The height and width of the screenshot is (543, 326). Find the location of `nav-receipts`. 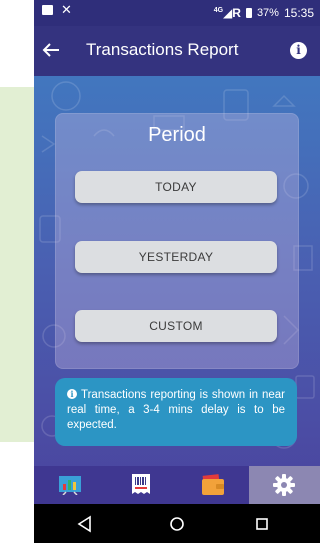

nav-receipts is located at coordinates (141, 485).